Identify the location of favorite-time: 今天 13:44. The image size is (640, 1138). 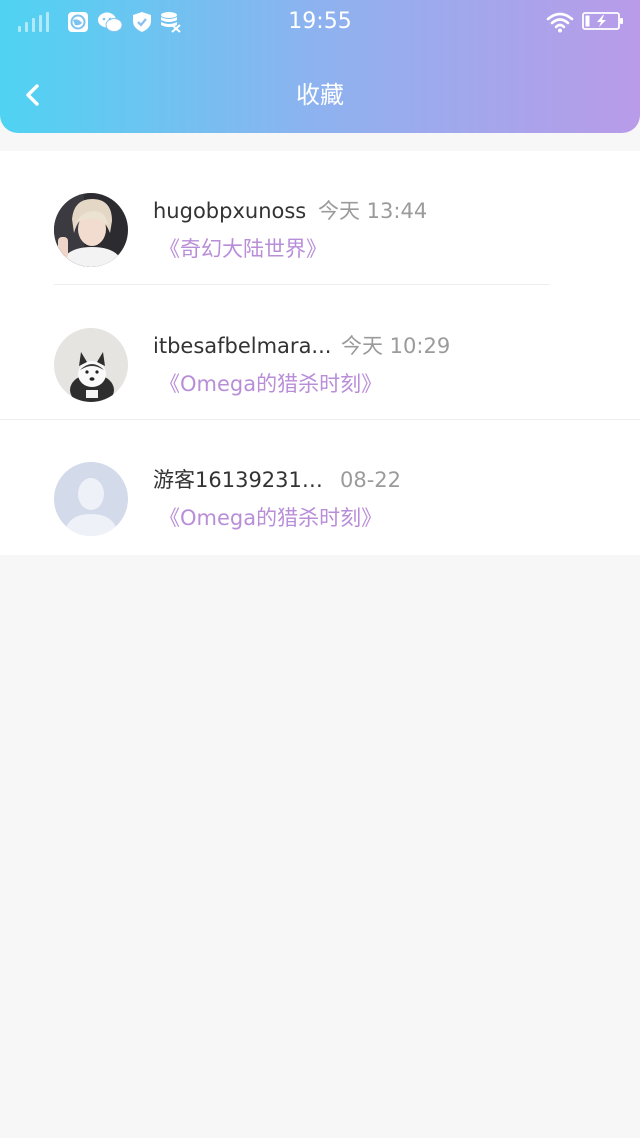
(373, 211).